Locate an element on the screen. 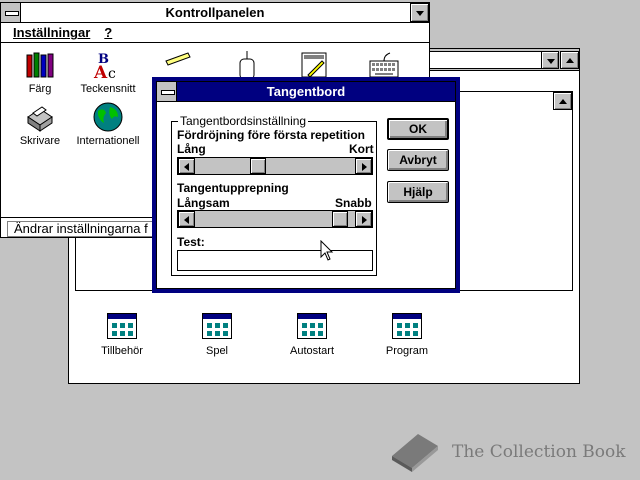 The image size is (640, 480). group-icon-startup: Autostart is located at coordinates (312, 335).